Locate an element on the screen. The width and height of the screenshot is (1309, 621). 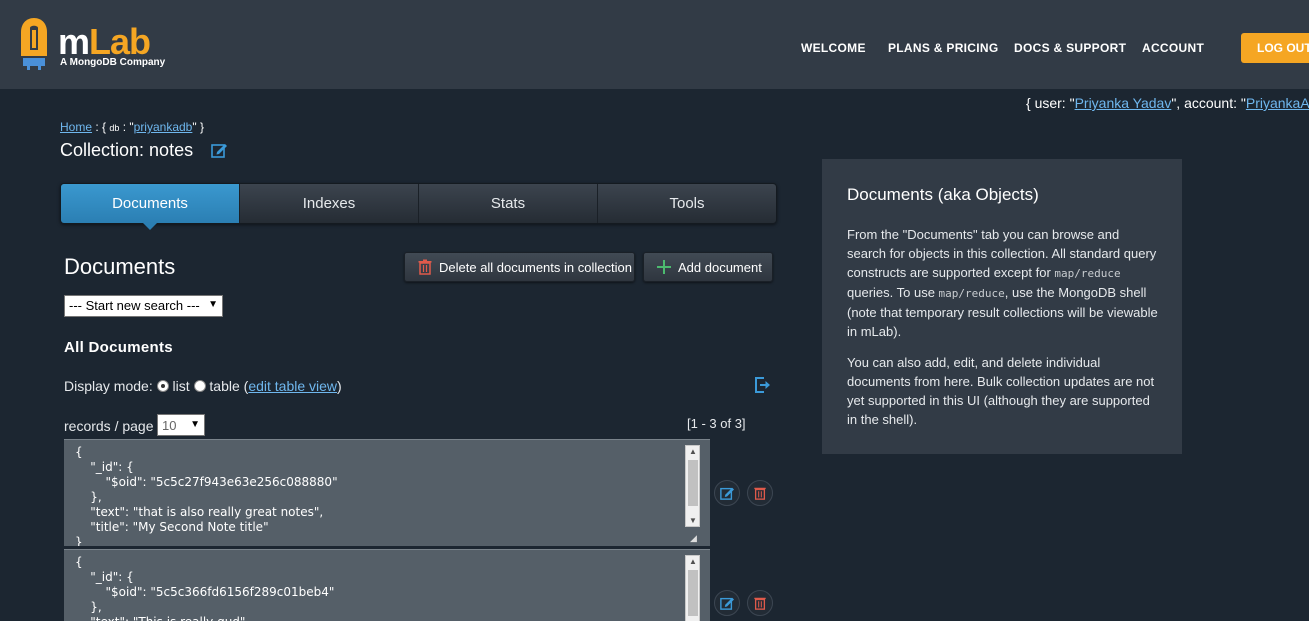
delete-all-documents-button: Delete all documents in collection is located at coordinates (519, 267).